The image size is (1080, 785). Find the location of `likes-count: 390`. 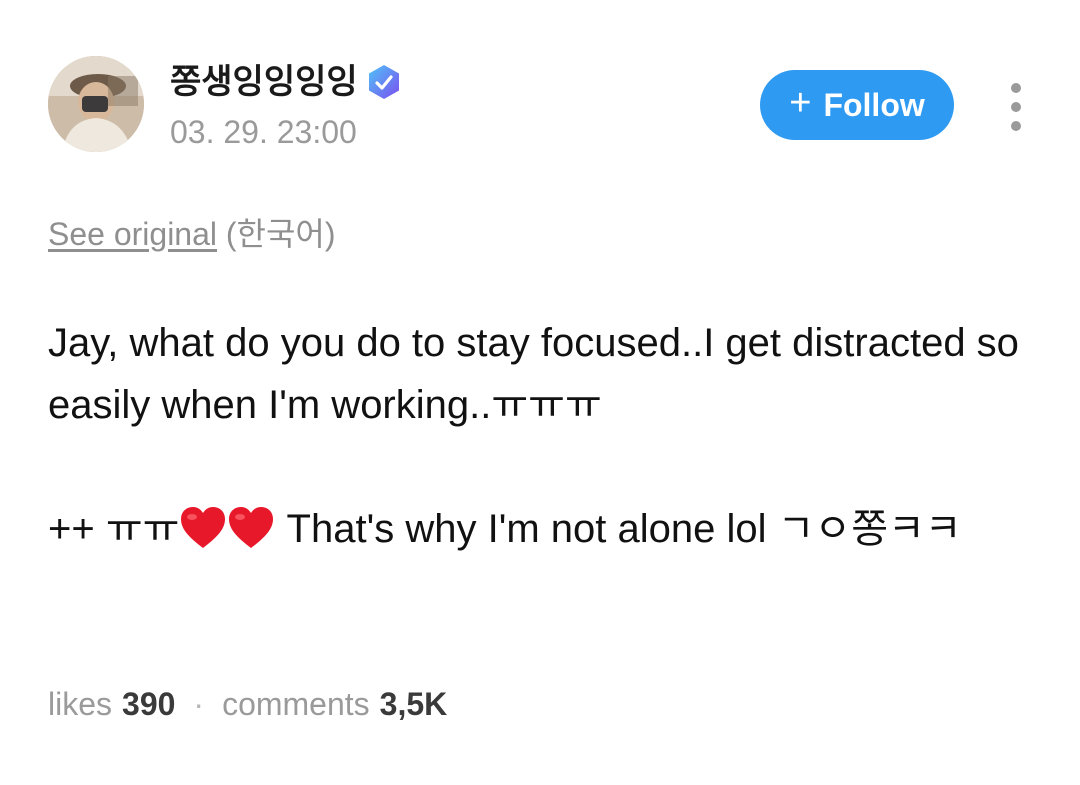

likes-count: 390 is located at coordinates (148, 704).